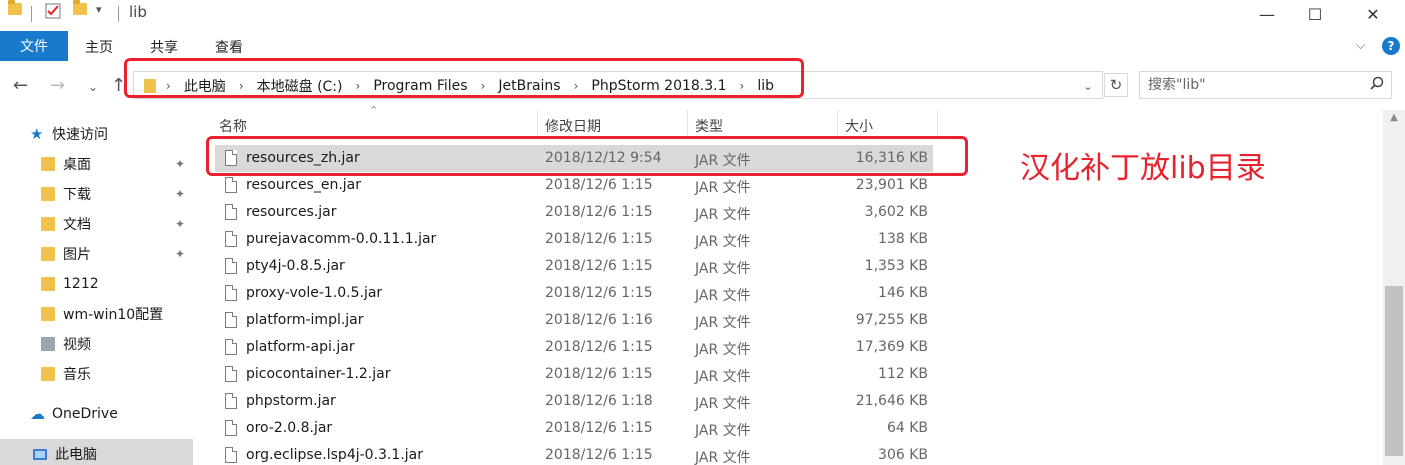  I want to click on sidebar-item-1212: 1212, so click(96, 284).